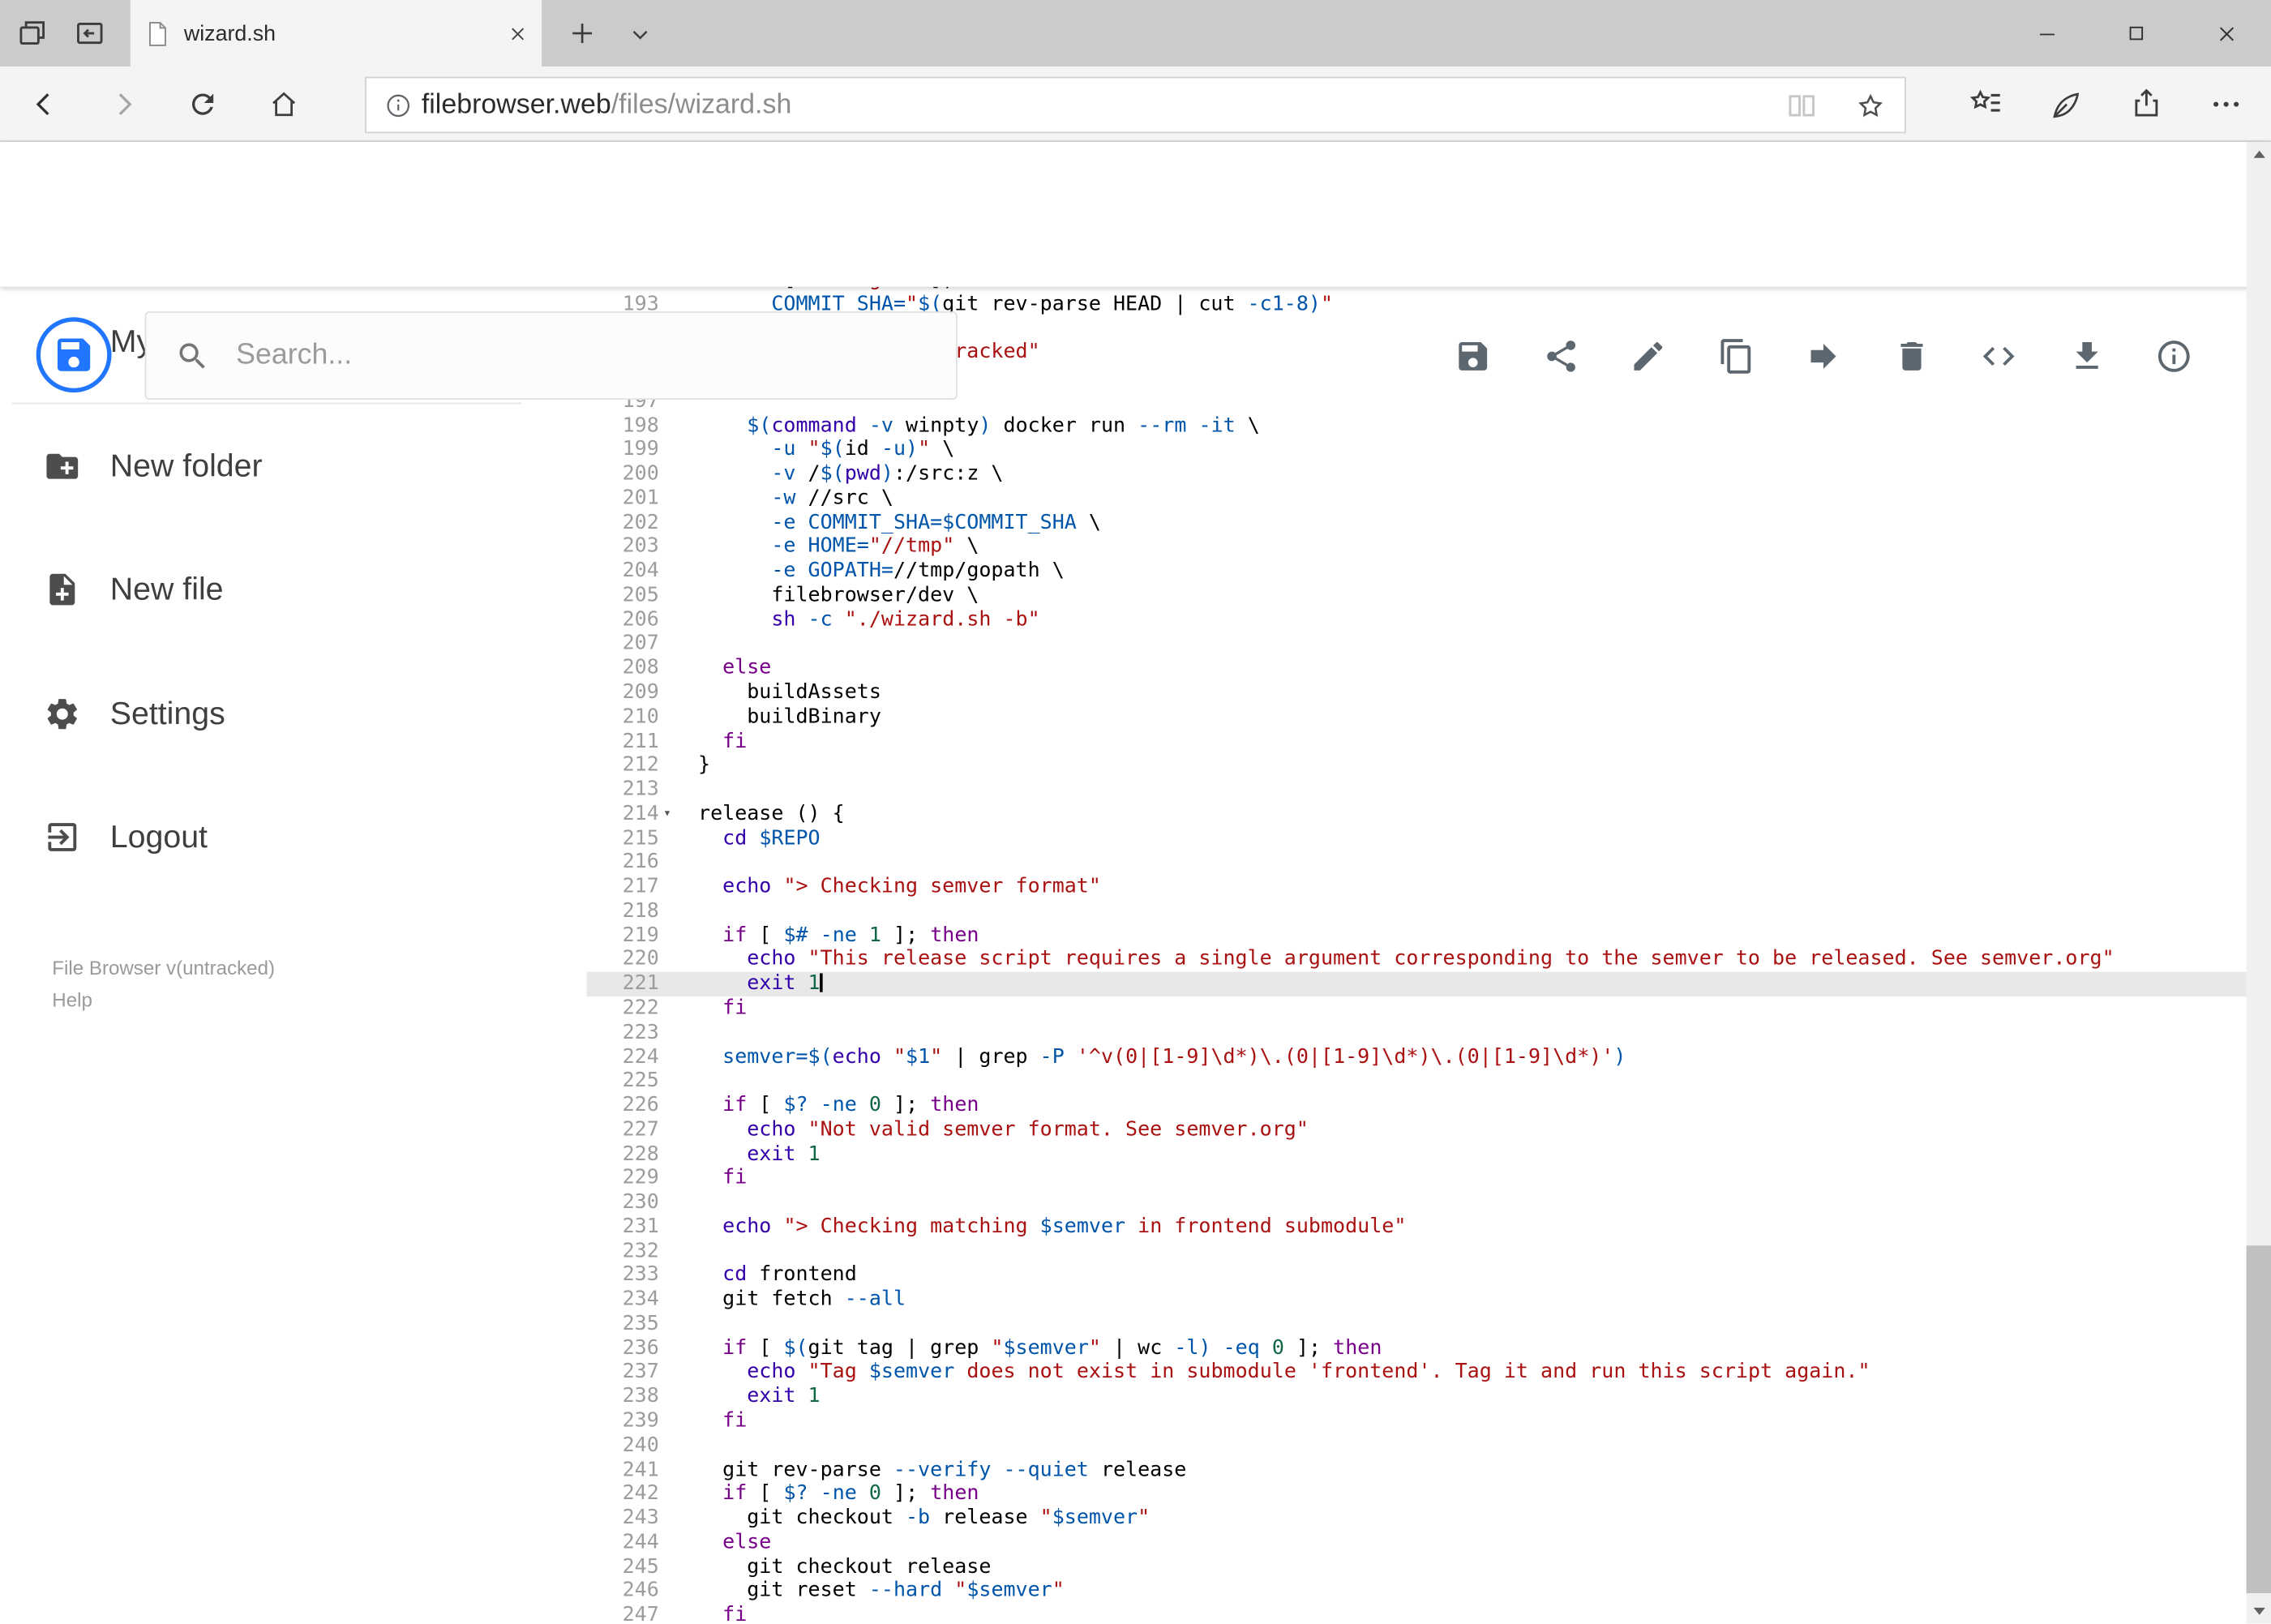  What do you see at coordinates (752, 814) in the screenshot?
I see `code-text: release () {` at bounding box center [752, 814].